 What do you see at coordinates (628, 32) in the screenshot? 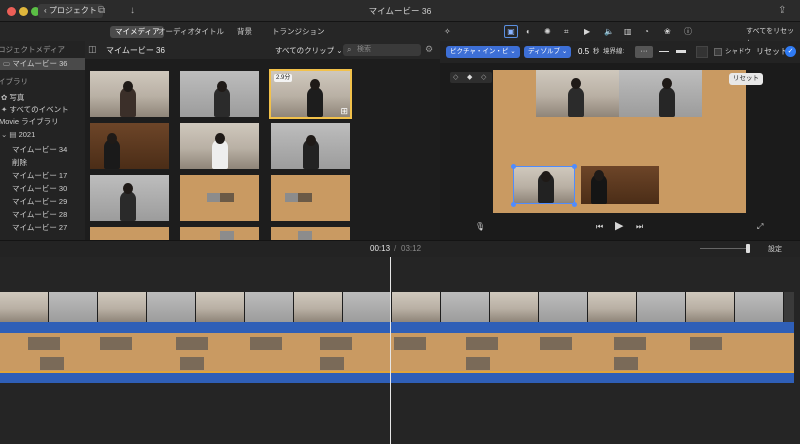
I see `equalizer-icon: ▥` at bounding box center [628, 32].